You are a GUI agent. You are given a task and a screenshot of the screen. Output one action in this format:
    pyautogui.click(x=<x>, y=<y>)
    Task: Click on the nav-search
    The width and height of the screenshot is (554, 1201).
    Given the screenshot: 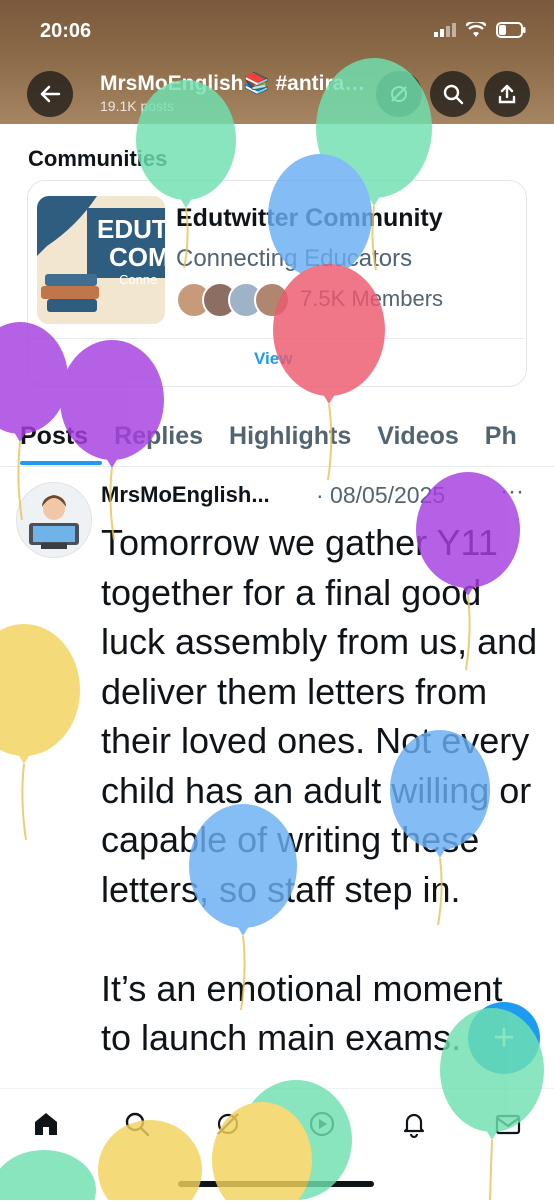 What is the action you would take?
    pyautogui.click(x=137, y=1124)
    